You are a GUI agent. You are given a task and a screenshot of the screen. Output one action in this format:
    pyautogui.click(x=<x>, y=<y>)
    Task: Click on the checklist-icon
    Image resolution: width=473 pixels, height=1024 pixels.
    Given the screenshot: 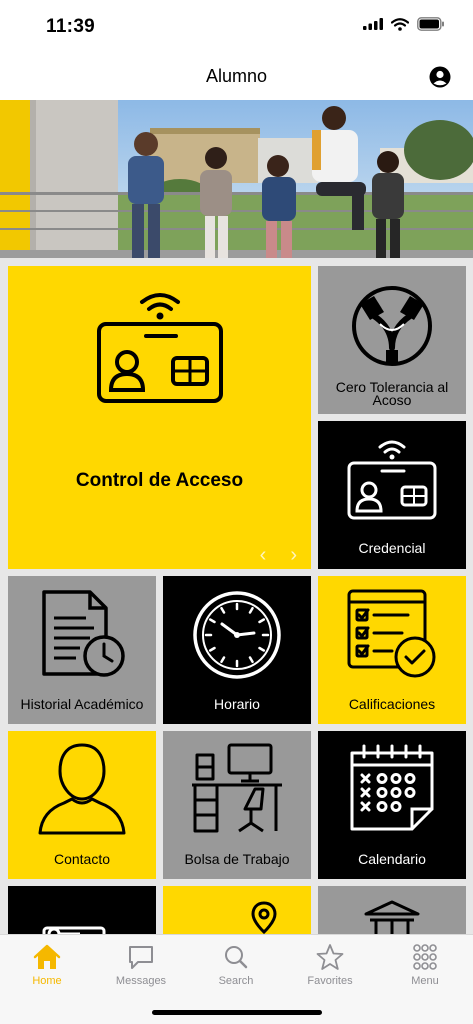 What is the action you would take?
    pyautogui.click(x=391, y=633)
    